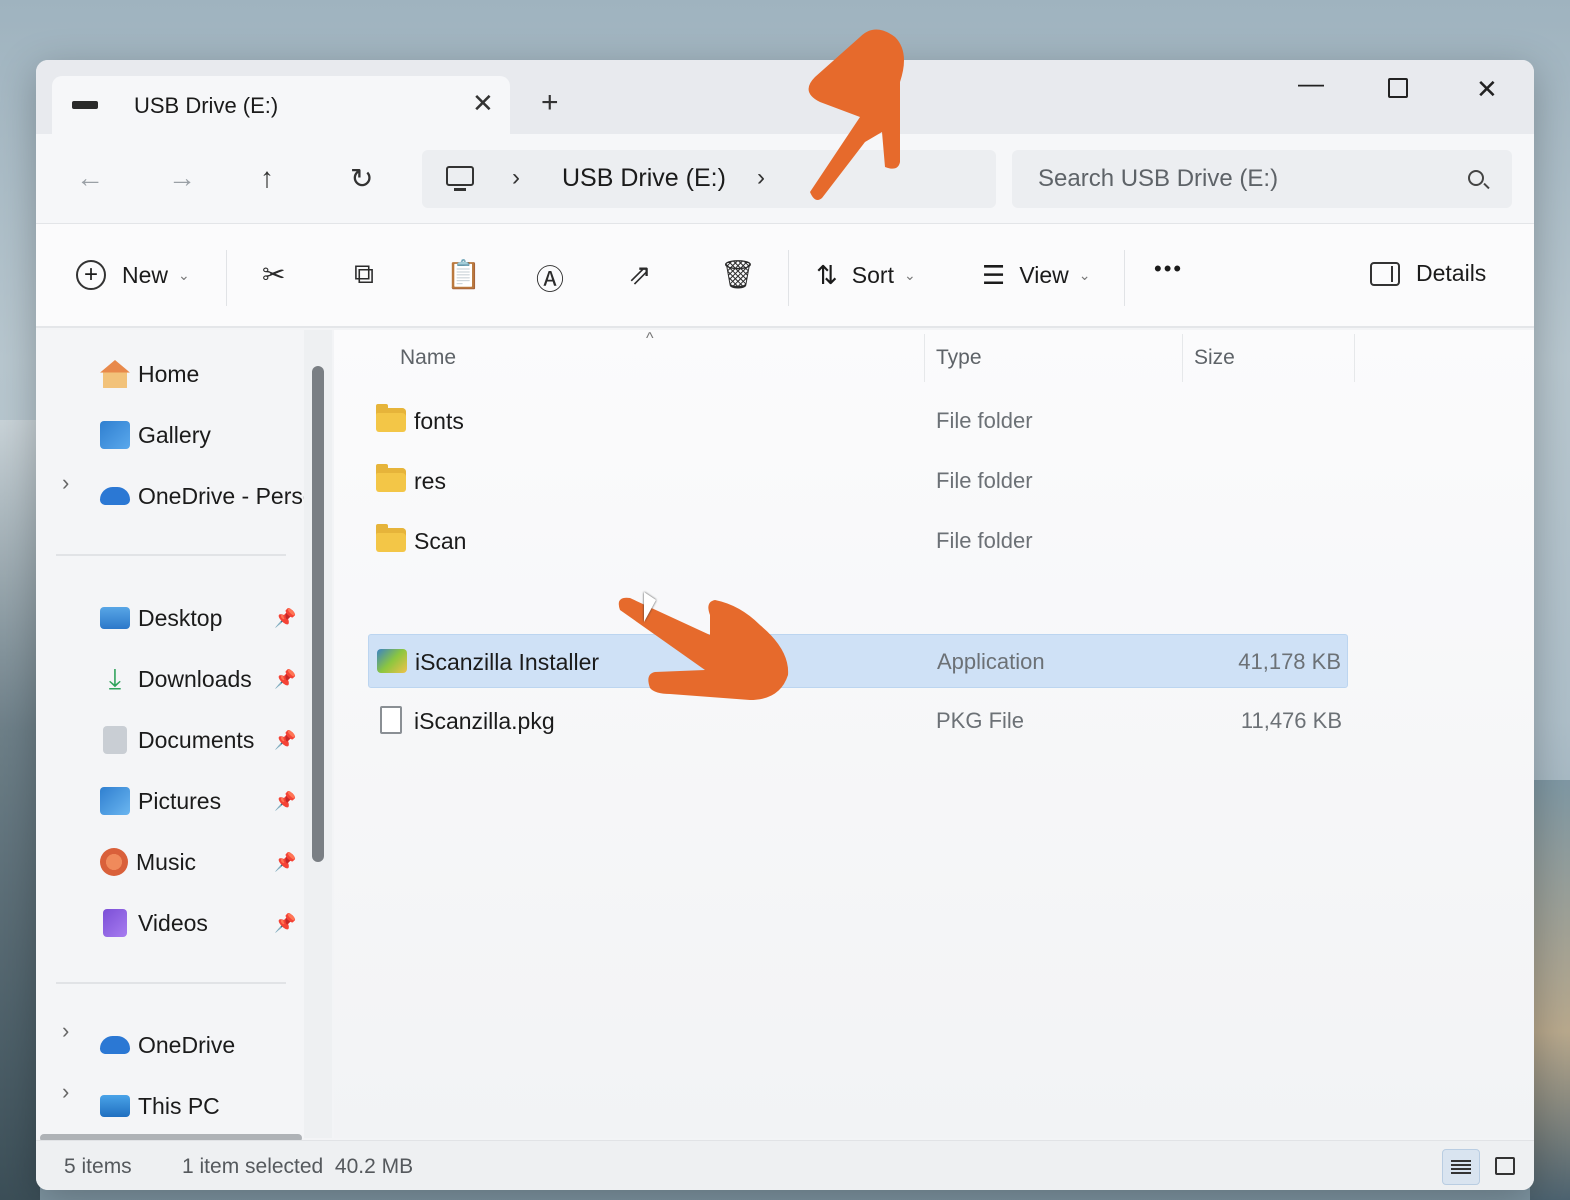 The width and height of the screenshot is (1570, 1200). Describe the element at coordinates (1168, 269) in the screenshot. I see `more-options-button: •••` at that location.